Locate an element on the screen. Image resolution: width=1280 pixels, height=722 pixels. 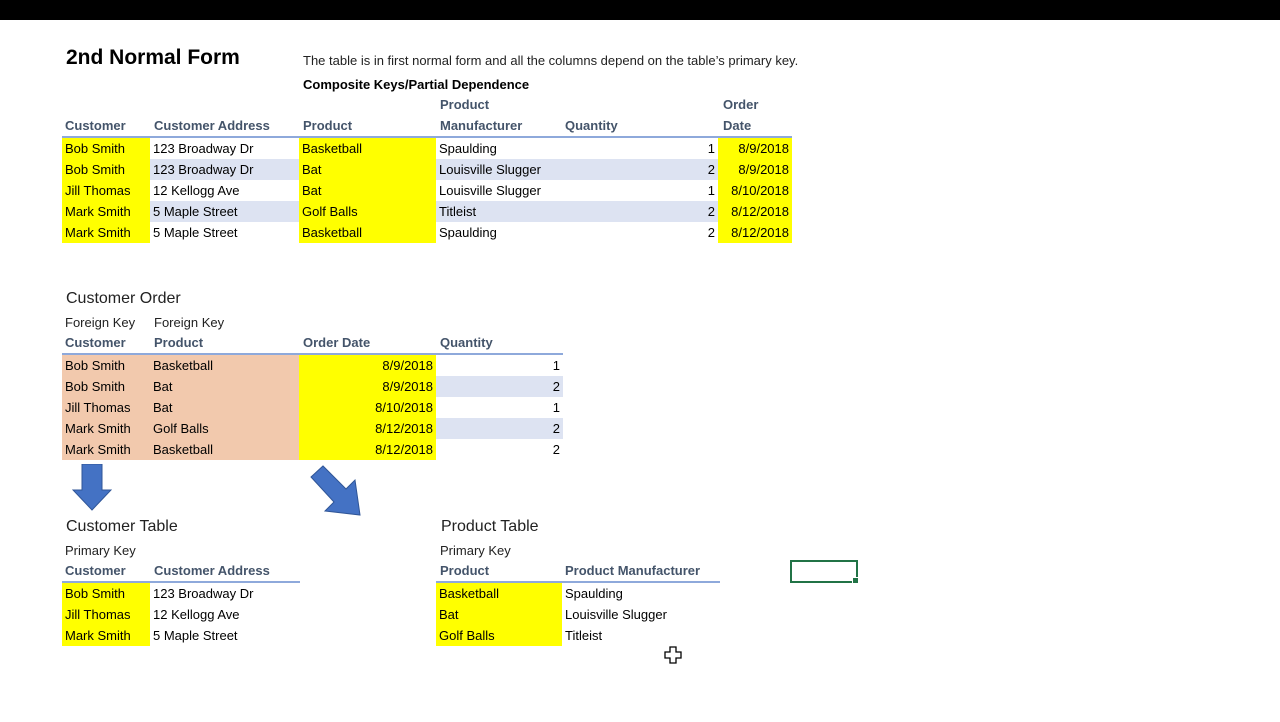
co-header-order-date: Order Date is located at coordinates (337, 342).